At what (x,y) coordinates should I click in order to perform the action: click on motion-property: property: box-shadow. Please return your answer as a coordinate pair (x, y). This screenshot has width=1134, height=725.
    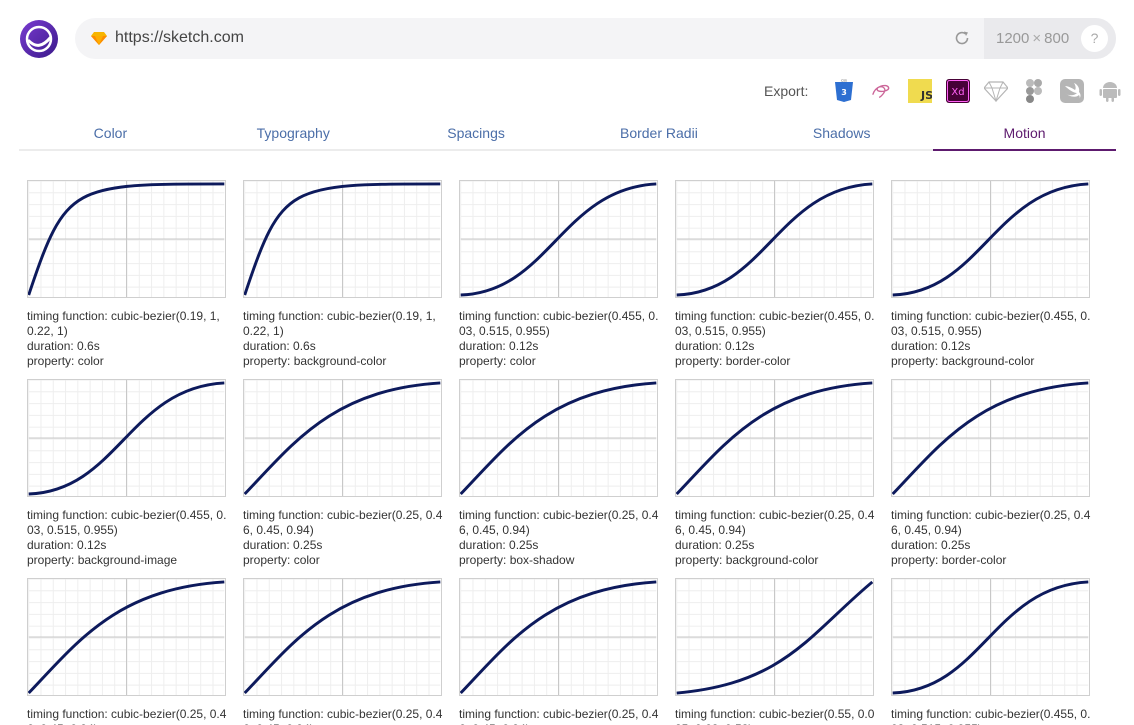
    Looking at the image, I should click on (517, 560).